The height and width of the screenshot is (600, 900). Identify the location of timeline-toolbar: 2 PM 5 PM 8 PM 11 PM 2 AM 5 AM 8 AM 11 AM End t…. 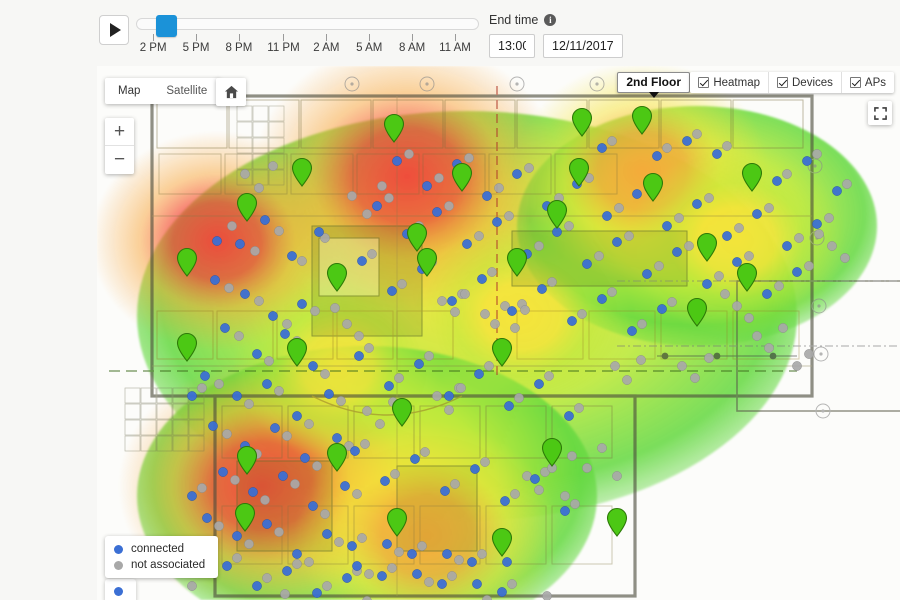
(450, 33).